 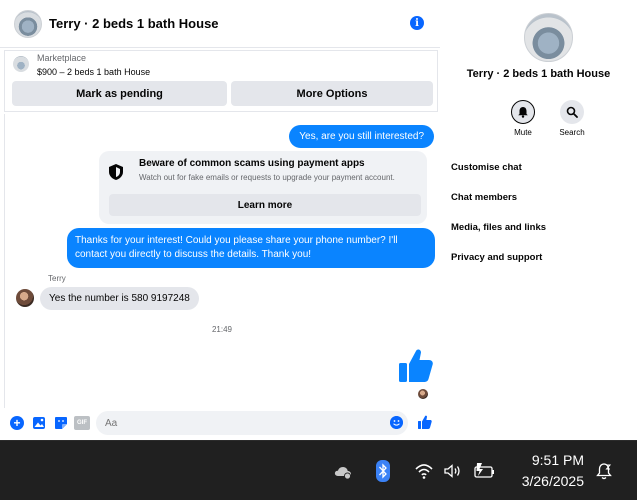 I want to click on conversation-avatar-large, so click(x=548, y=37).